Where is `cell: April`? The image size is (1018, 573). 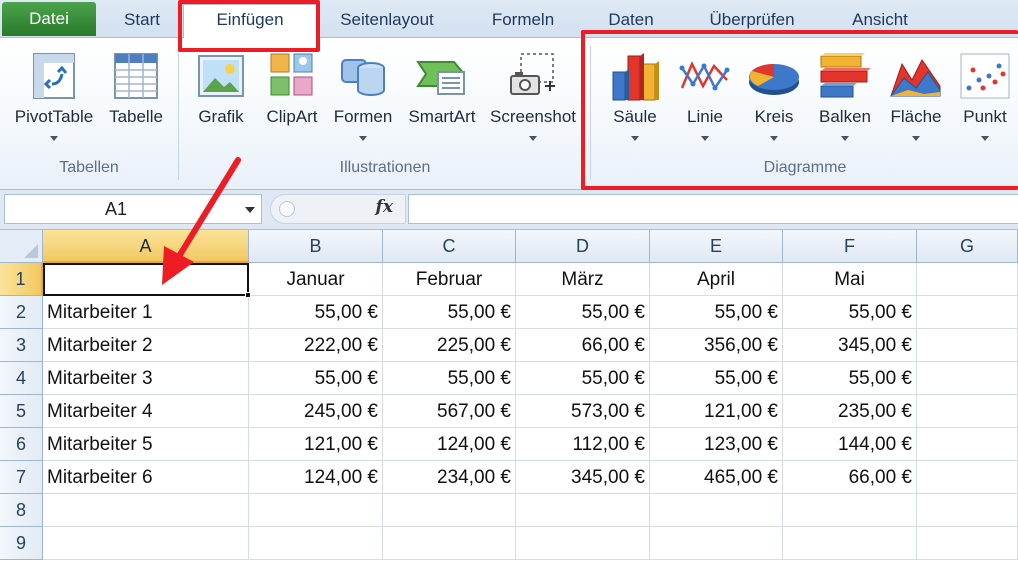
cell: April is located at coordinates (716, 279).